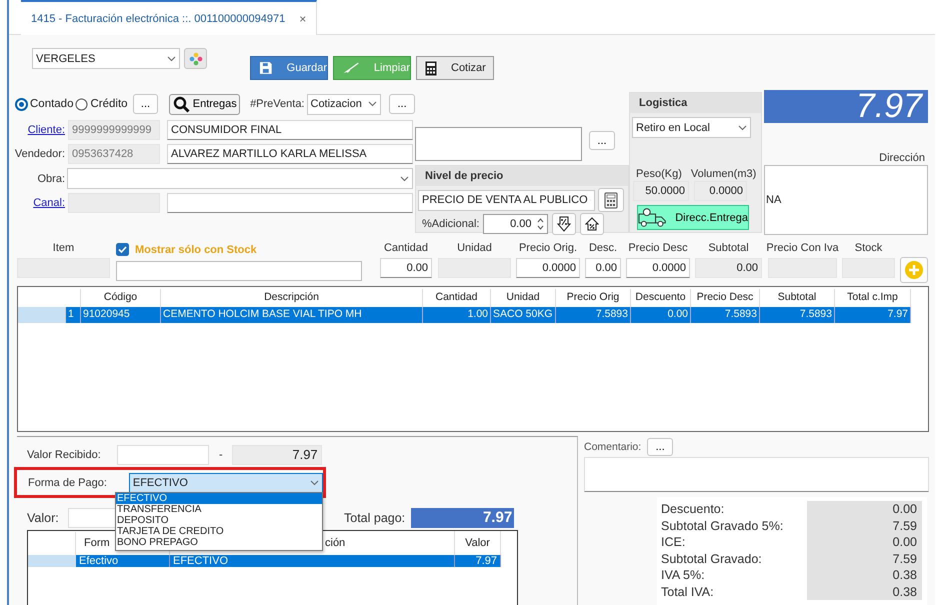 The width and height of the screenshot is (937, 605). Describe the element at coordinates (221, 454) in the screenshot. I see `minus-sign: -` at that location.